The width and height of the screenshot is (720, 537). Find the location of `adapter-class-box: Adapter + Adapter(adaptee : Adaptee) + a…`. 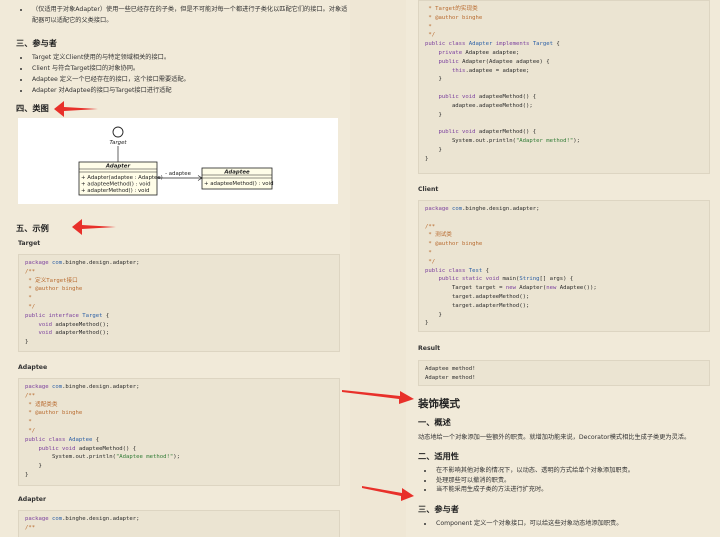

adapter-class-box: Adapter + Adapter(adaptee : Adaptee) + a… is located at coordinates (120, 178).